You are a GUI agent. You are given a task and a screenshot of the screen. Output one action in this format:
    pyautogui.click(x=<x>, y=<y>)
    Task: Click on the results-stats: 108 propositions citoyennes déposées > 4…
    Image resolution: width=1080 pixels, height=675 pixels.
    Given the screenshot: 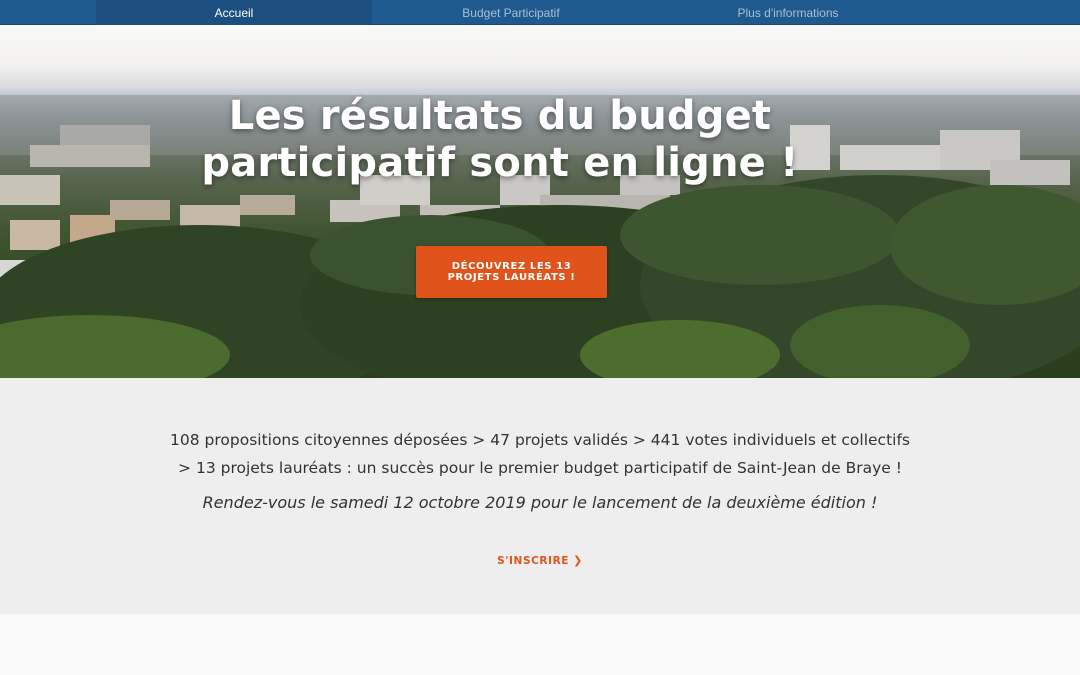 What is the action you would take?
    pyautogui.click(x=540, y=454)
    